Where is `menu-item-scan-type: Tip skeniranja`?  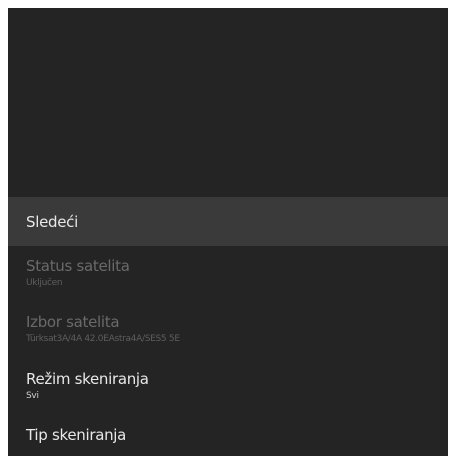 menu-item-scan-type: Tip skeniranja is located at coordinates (228, 435).